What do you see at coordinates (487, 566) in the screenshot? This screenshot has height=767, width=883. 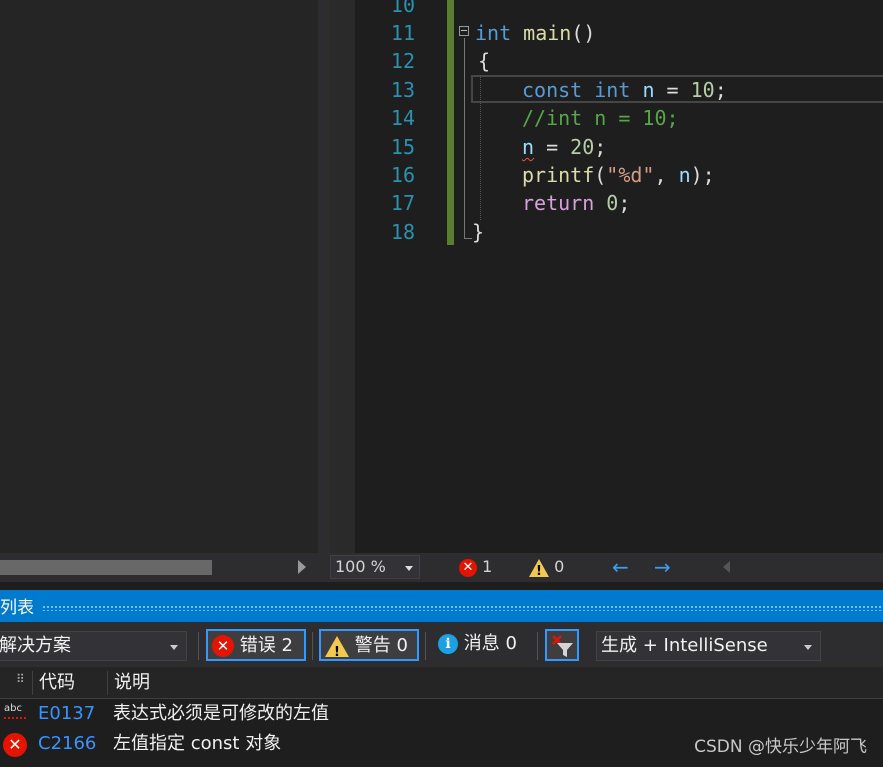 I see `error-count: 1` at bounding box center [487, 566].